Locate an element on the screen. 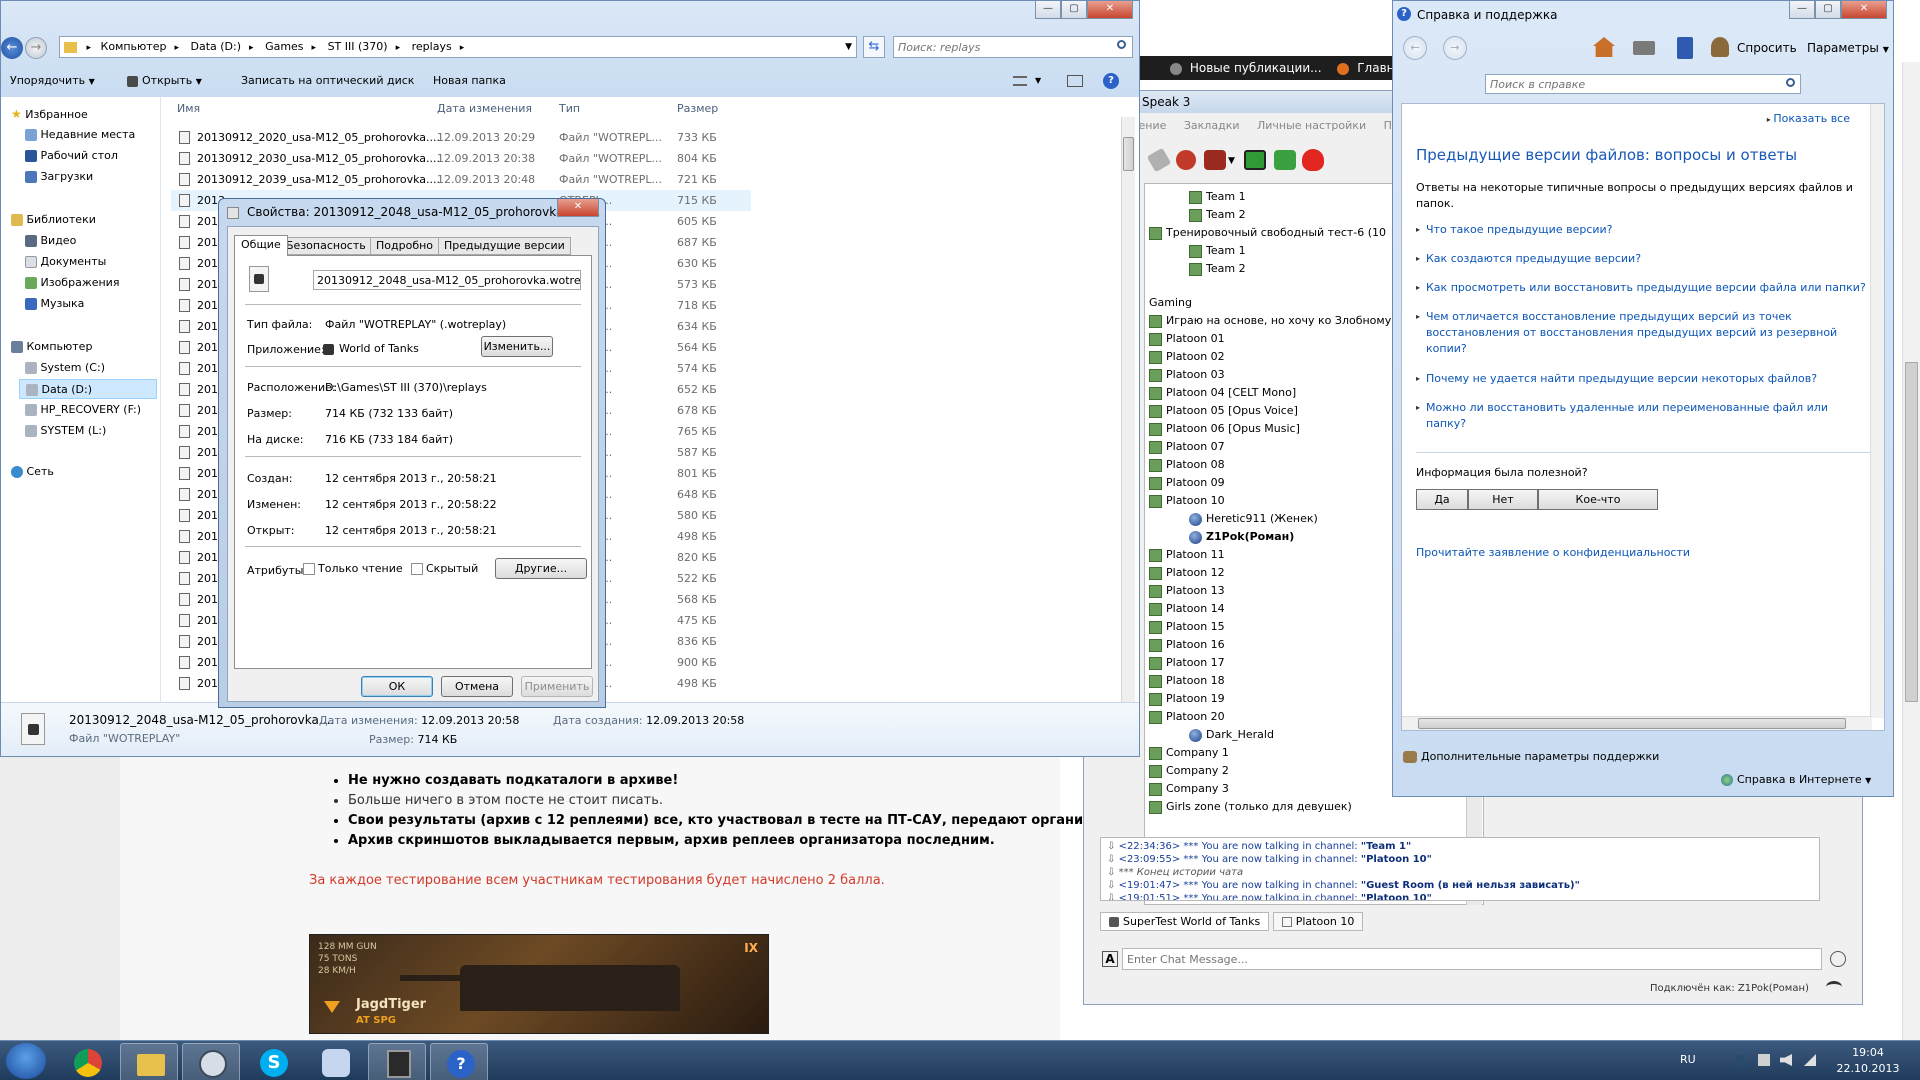 Image resolution: width=1920 pixels, height=1080 pixels. readonly-checkbox: Только чтение is located at coordinates (353, 568).